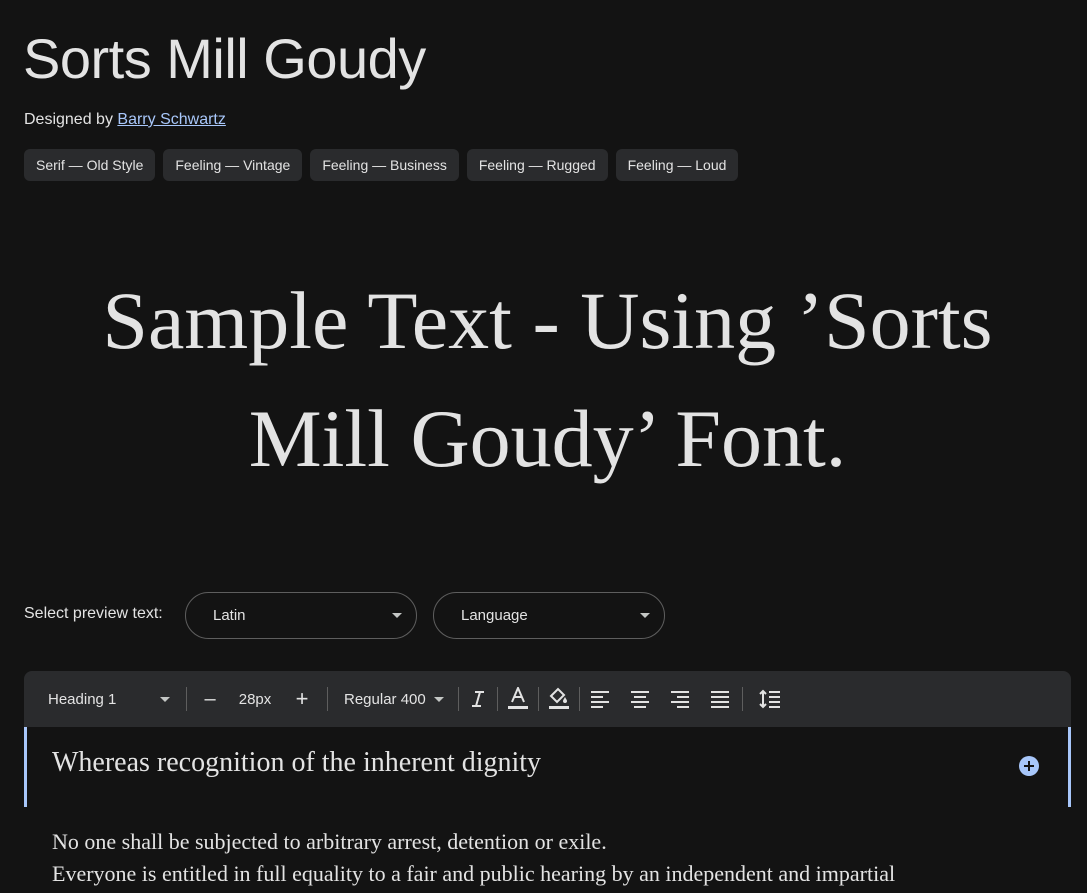 This screenshot has height=893, width=1087. What do you see at coordinates (537, 165) in the screenshot?
I see `tag-feeling-rugged: Feeling — Rugged` at bounding box center [537, 165].